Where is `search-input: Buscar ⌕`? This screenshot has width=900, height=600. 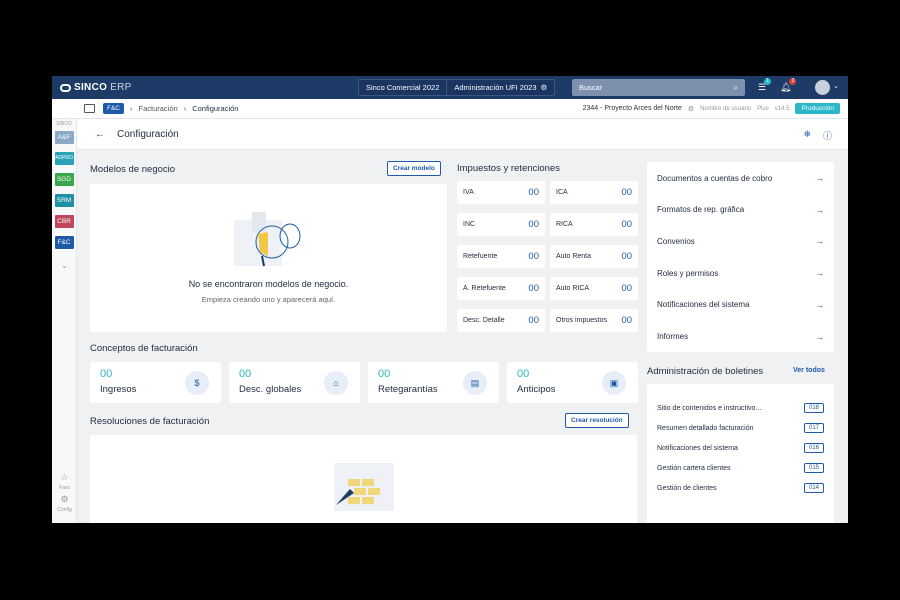
search-input: Buscar ⌕ is located at coordinates (658, 87).